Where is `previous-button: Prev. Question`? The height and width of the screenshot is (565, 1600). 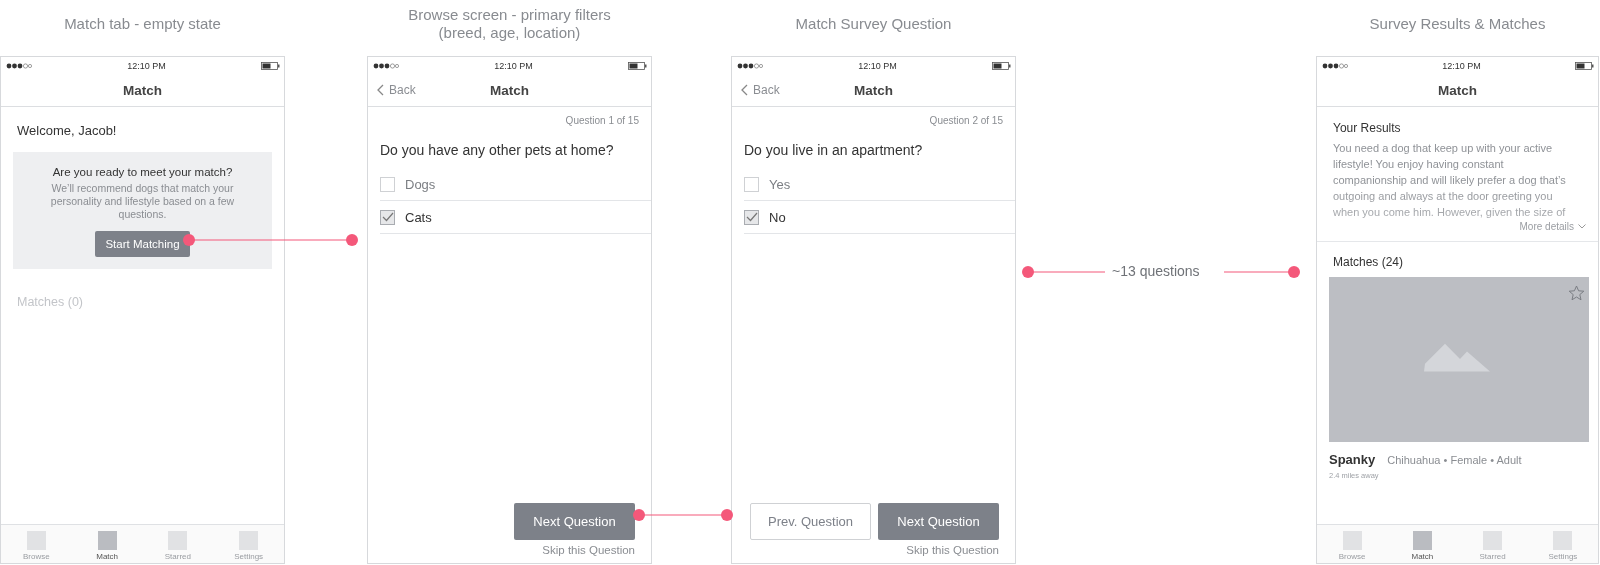 previous-button: Prev. Question is located at coordinates (810, 521).